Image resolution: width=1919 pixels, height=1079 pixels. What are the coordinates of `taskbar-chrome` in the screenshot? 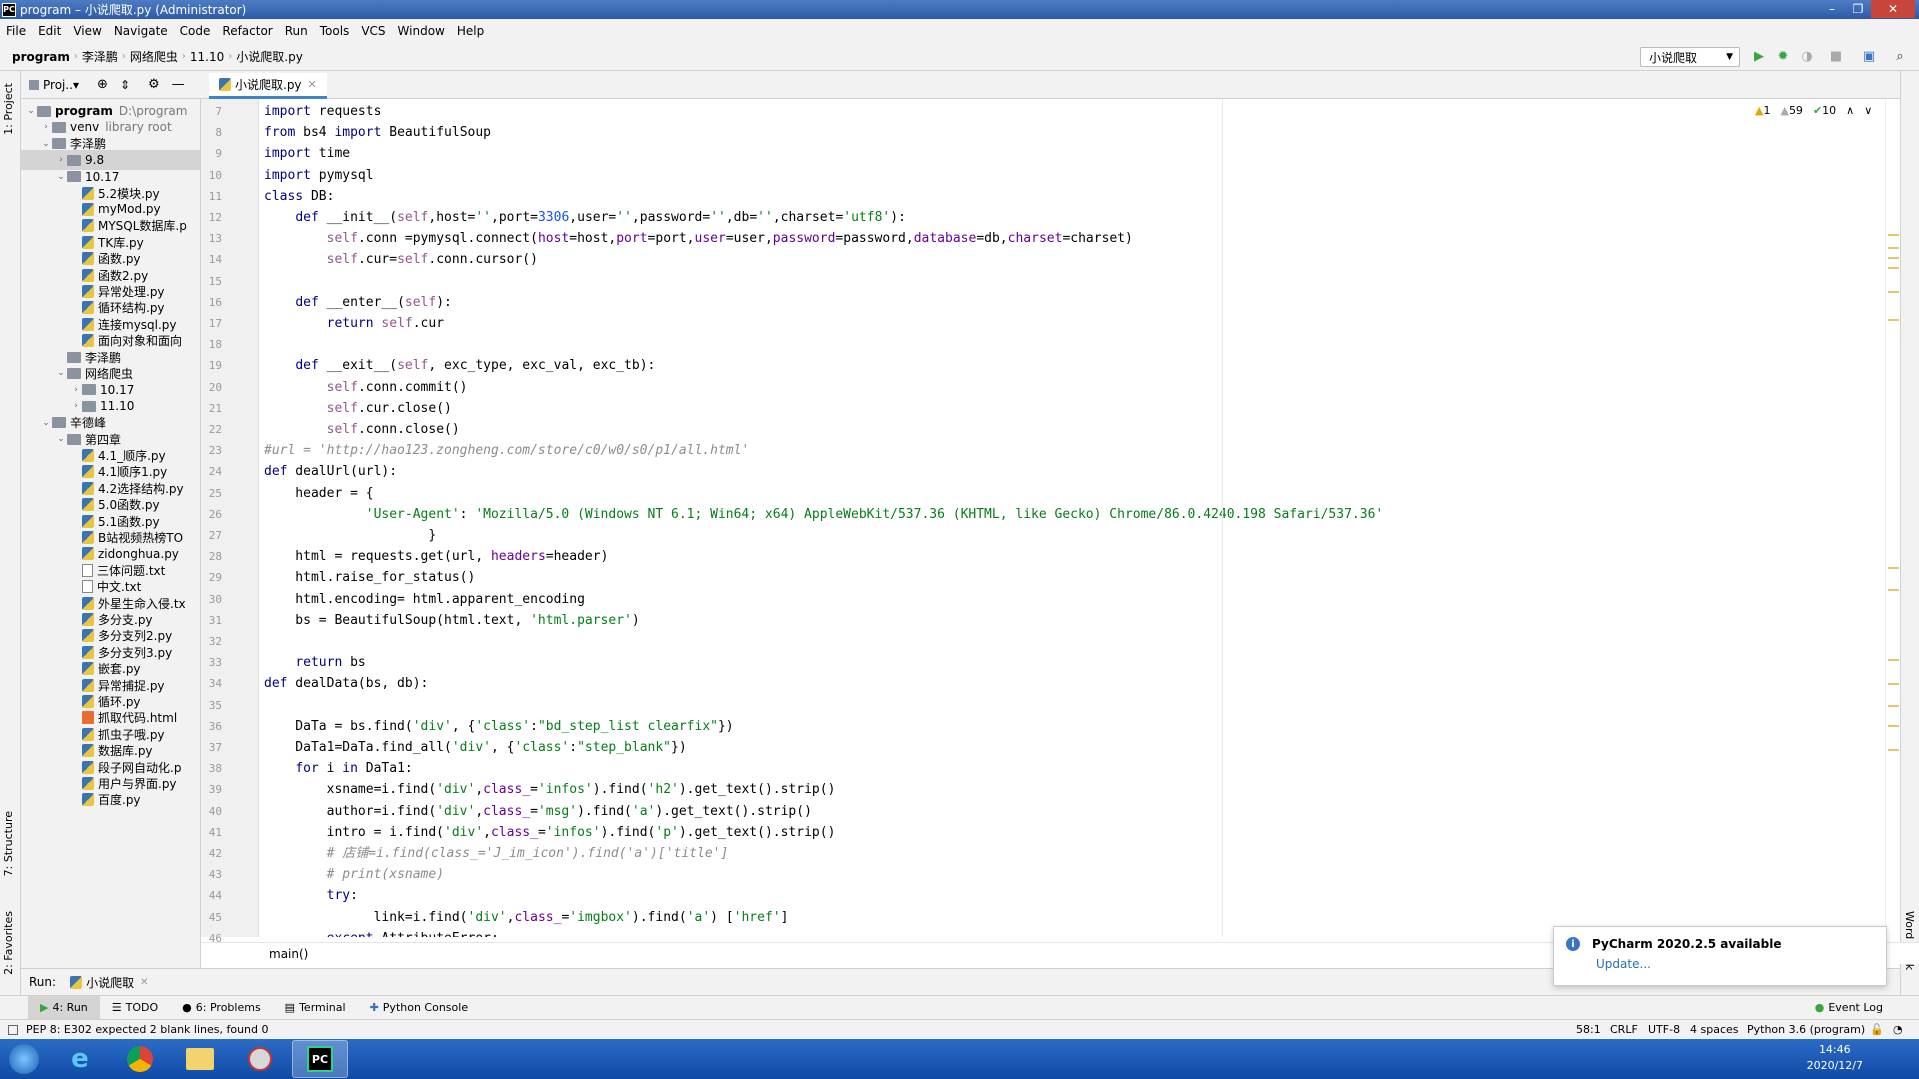 It's located at (140, 1059).